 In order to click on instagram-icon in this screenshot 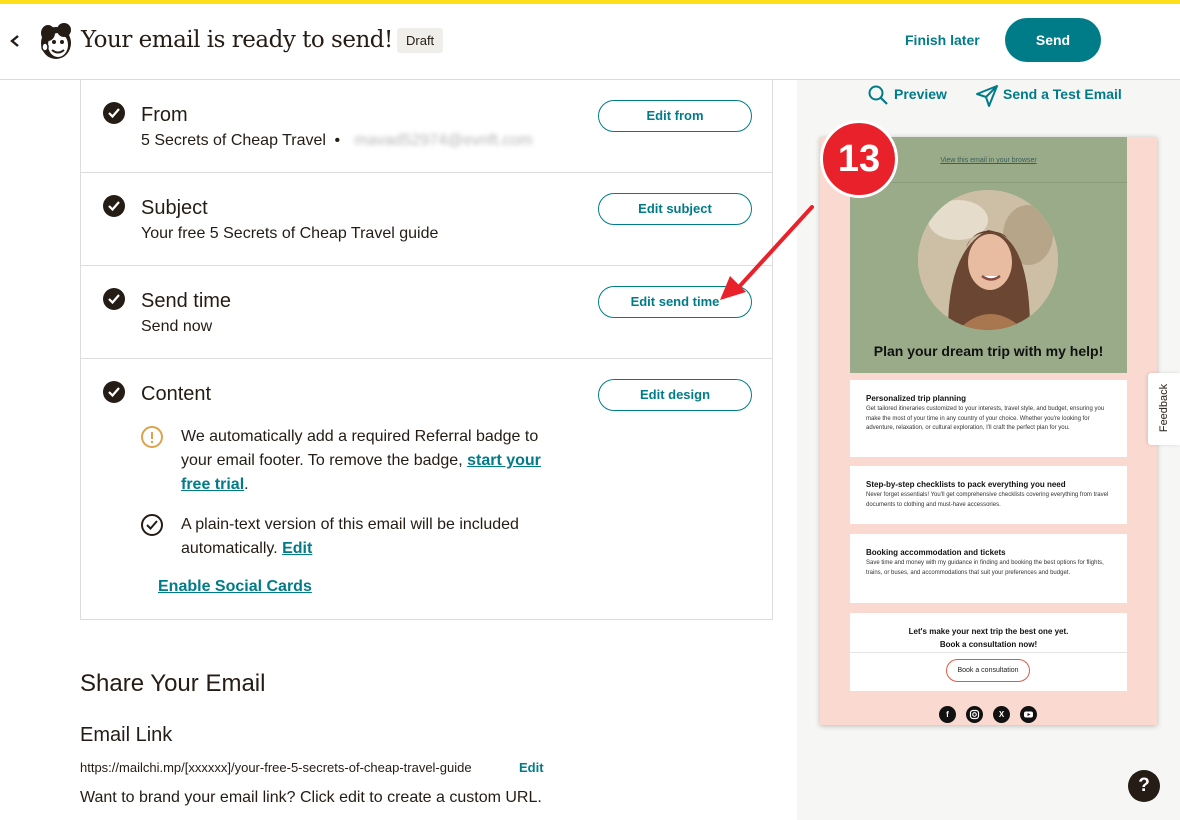, I will do `click(974, 714)`.